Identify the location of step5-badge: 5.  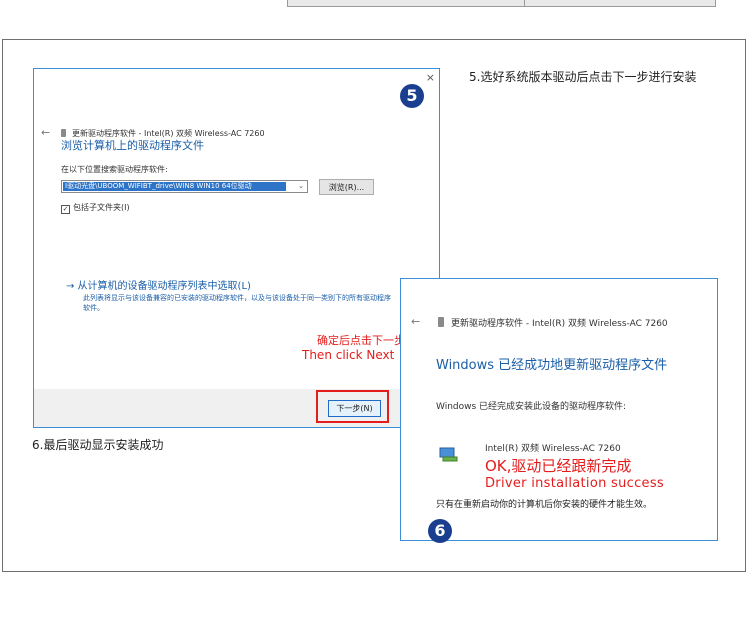
(412, 96).